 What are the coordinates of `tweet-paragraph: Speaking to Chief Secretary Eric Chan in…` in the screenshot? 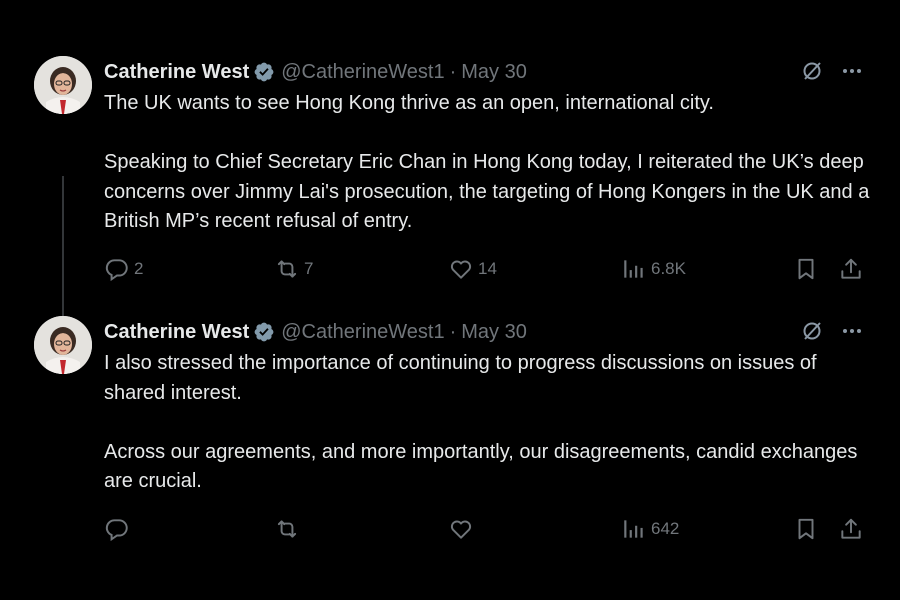 It's located at (487, 191).